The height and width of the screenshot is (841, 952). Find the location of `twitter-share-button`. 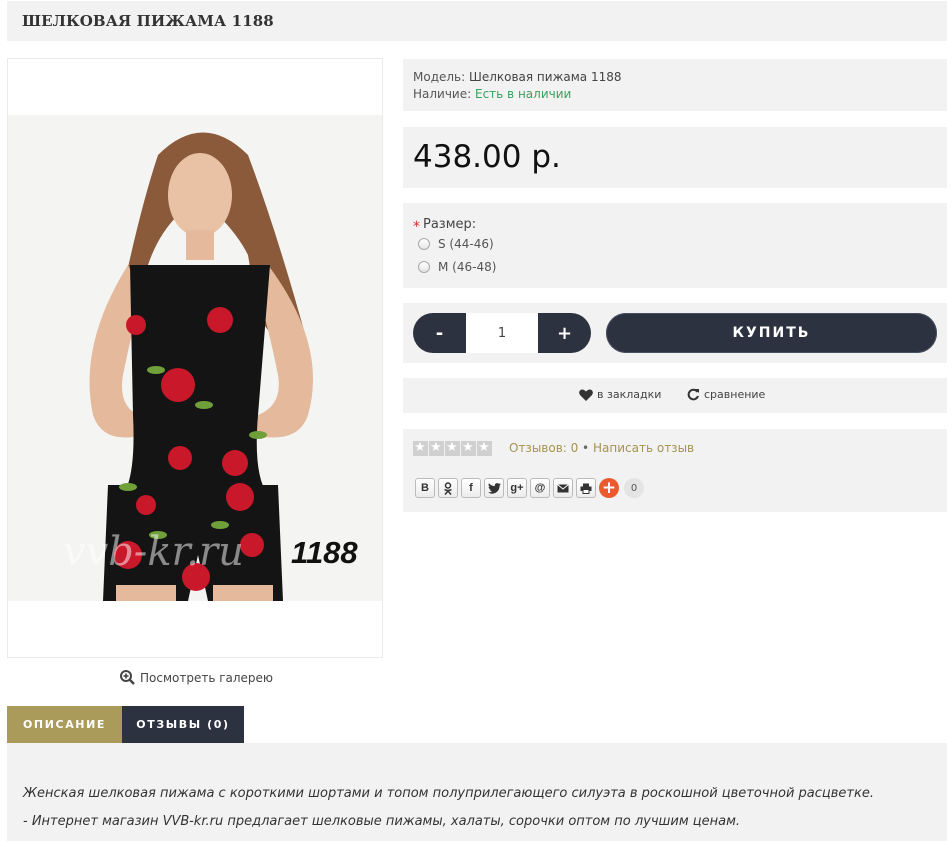

twitter-share-button is located at coordinates (494, 488).